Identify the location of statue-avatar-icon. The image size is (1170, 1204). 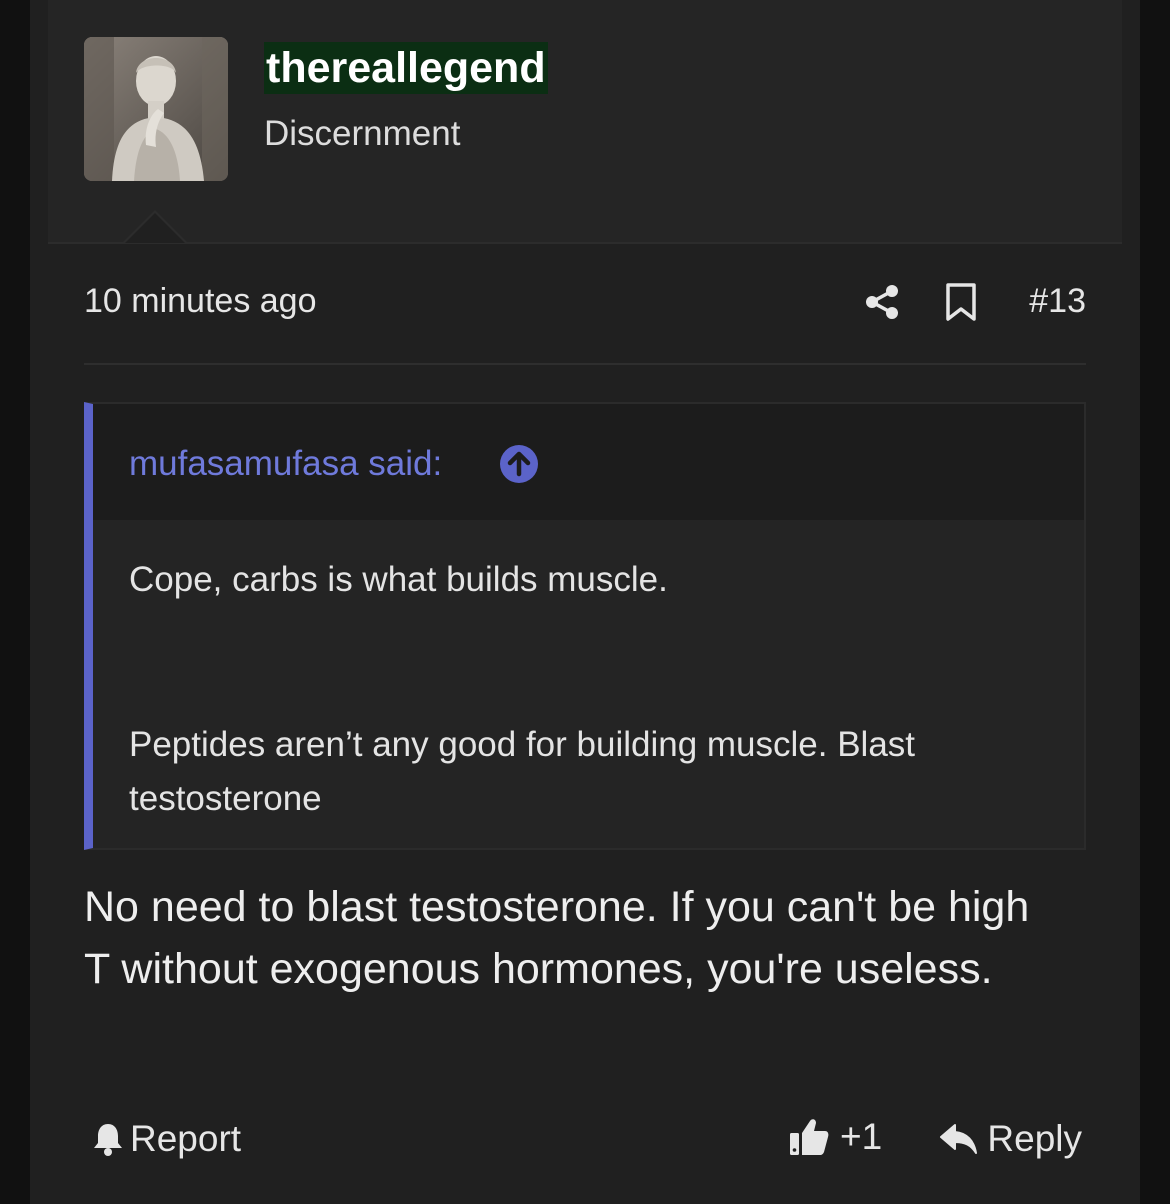
(156, 109).